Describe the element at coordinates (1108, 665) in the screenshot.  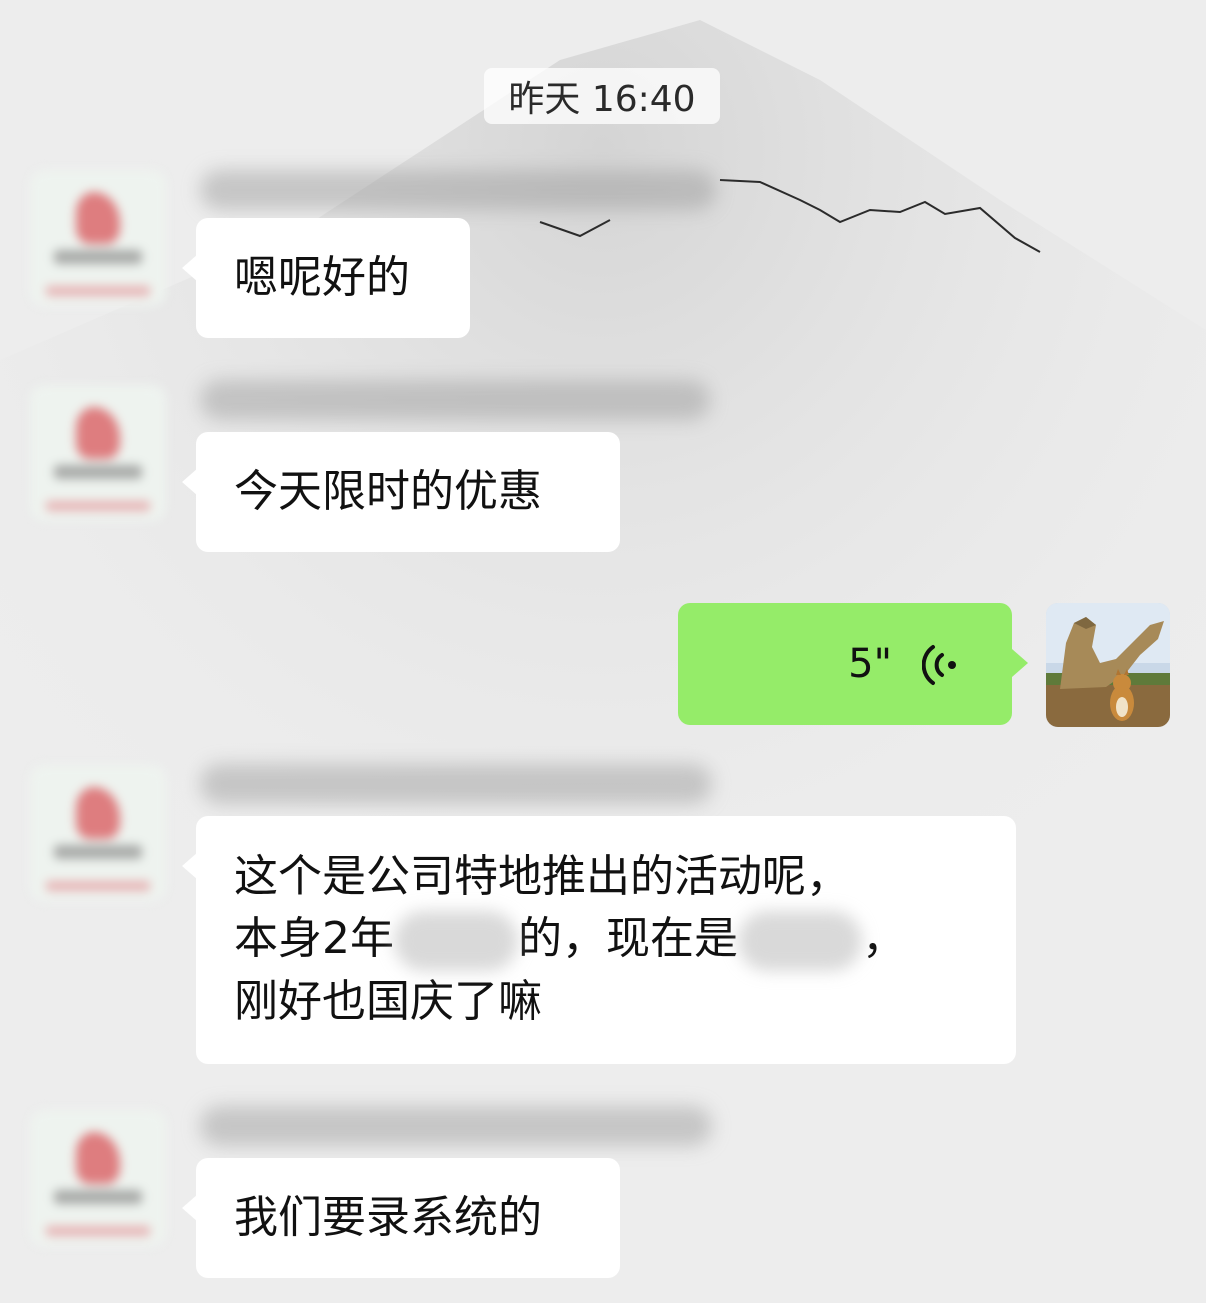
I see `dog-photo-avatar` at that location.